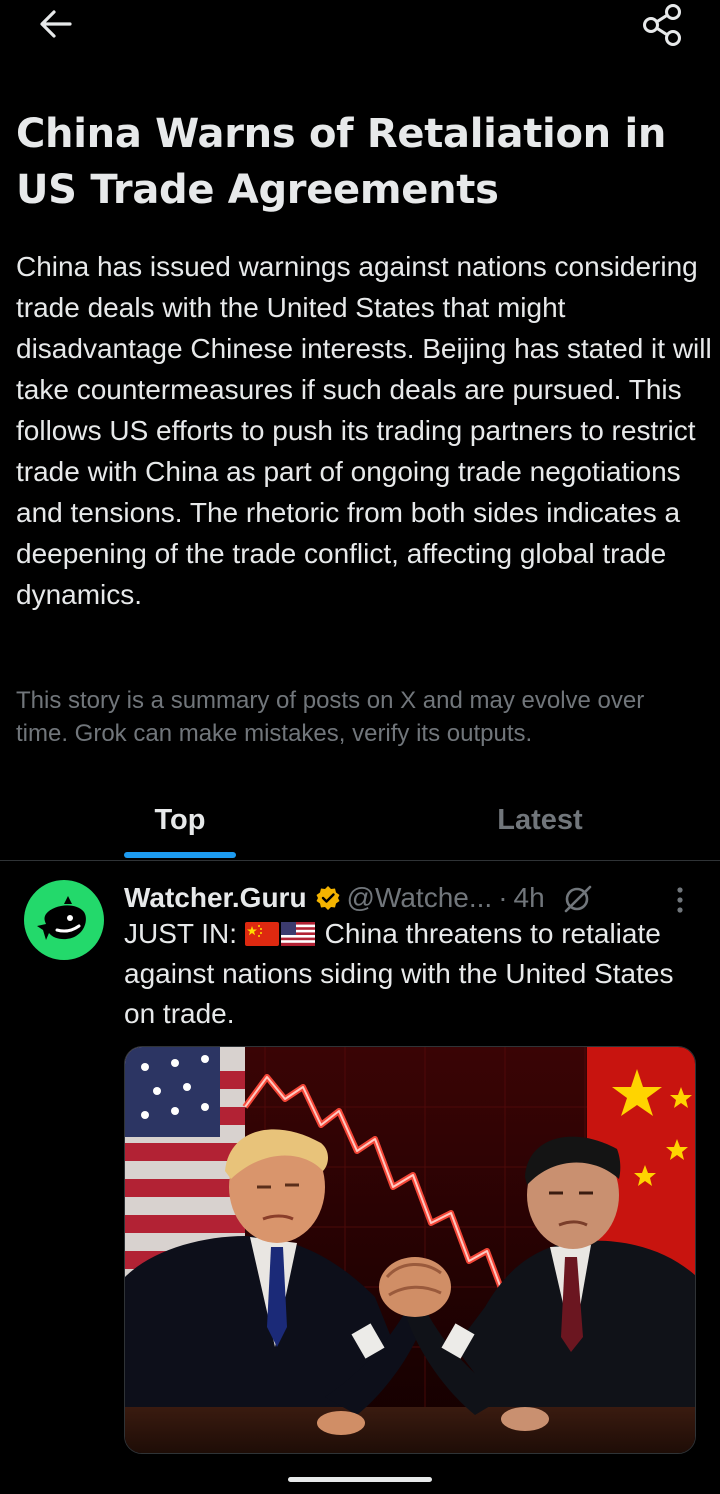 This screenshot has width=720, height=1494. I want to click on tab-latest: Latest, so click(540, 820).